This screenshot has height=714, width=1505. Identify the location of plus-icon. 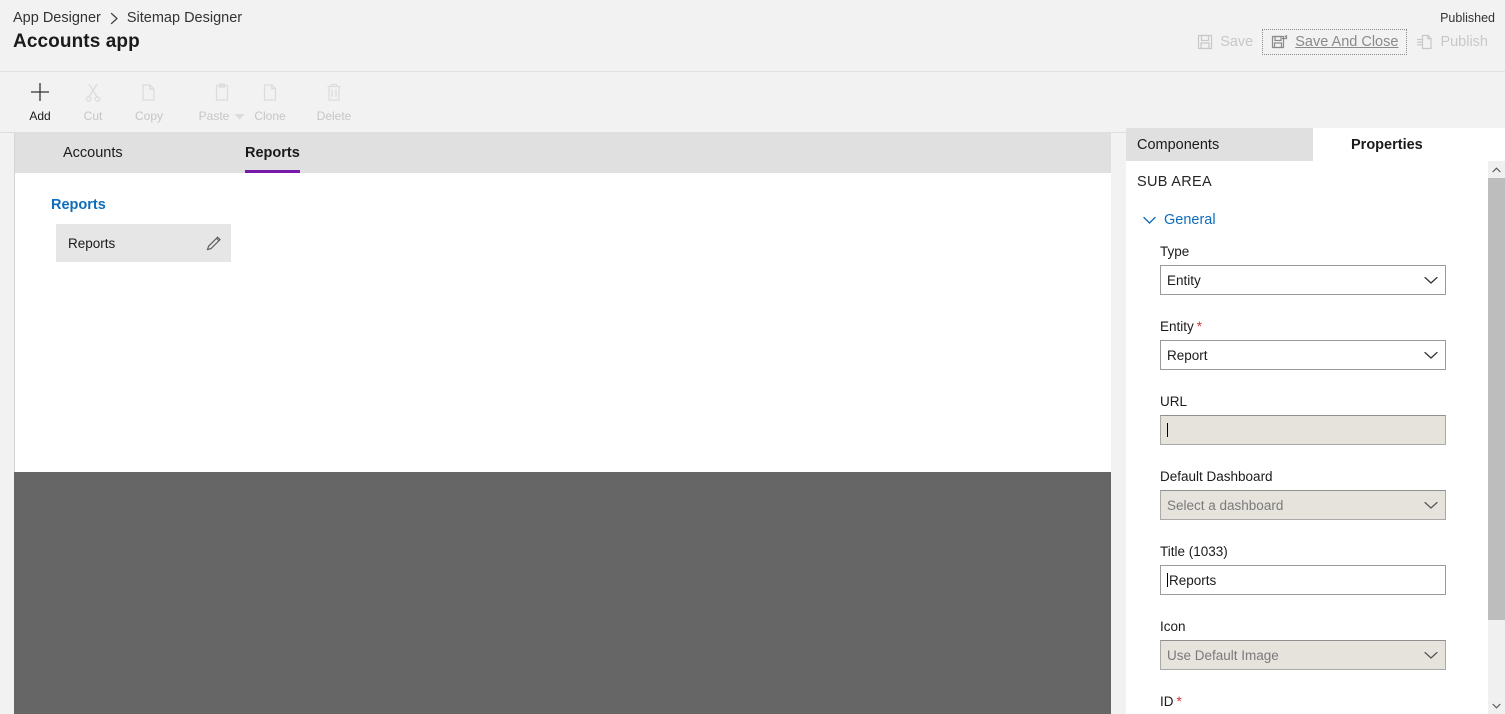
(40, 92).